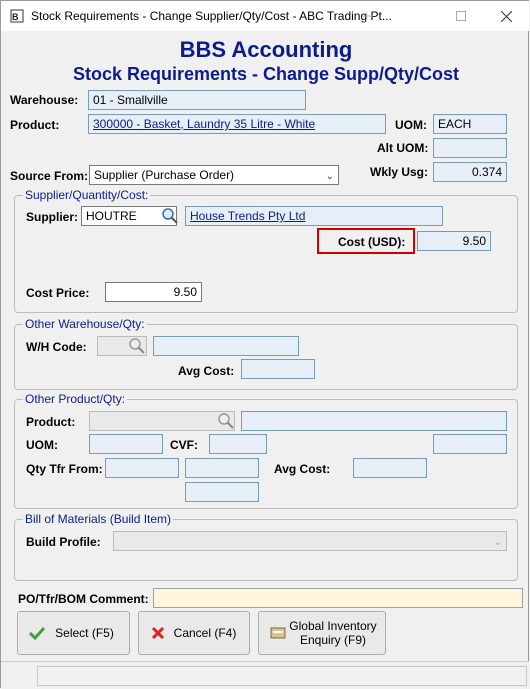 The height and width of the screenshot is (689, 530). Describe the element at coordinates (333, 626) in the screenshot. I see `global-inventory-line1: Global Inventory` at that location.